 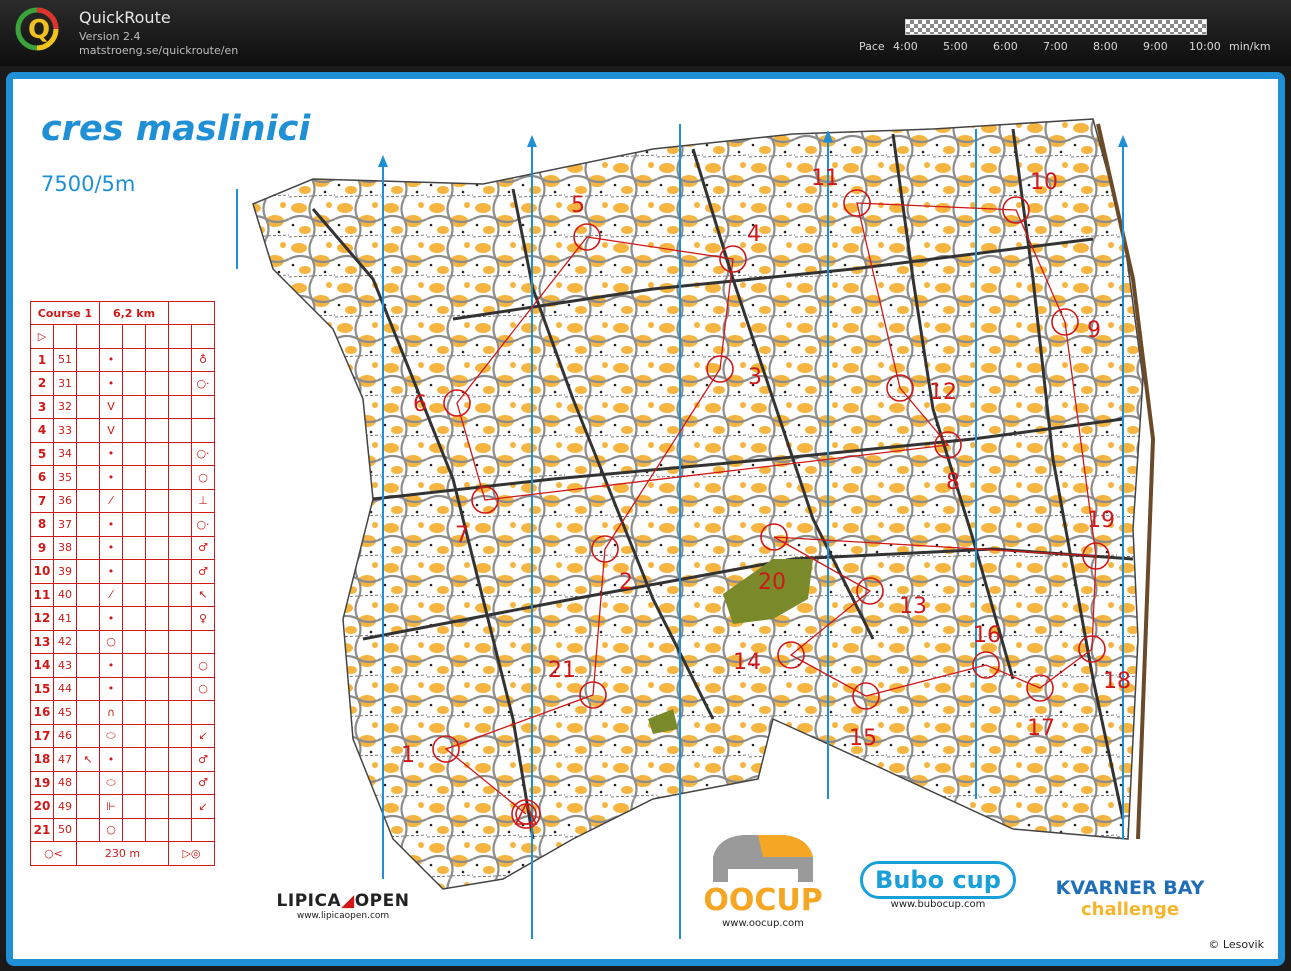 I want to click on course-name: Course 1, so click(x=65, y=313).